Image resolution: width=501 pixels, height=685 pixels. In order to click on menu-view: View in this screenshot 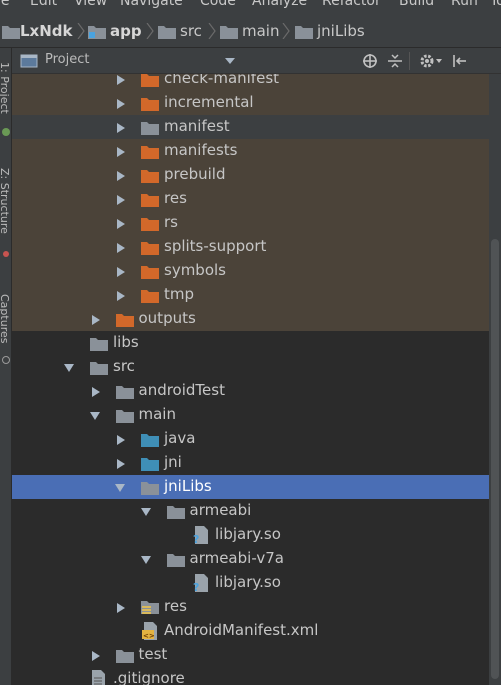, I will do `click(90, 4)`.